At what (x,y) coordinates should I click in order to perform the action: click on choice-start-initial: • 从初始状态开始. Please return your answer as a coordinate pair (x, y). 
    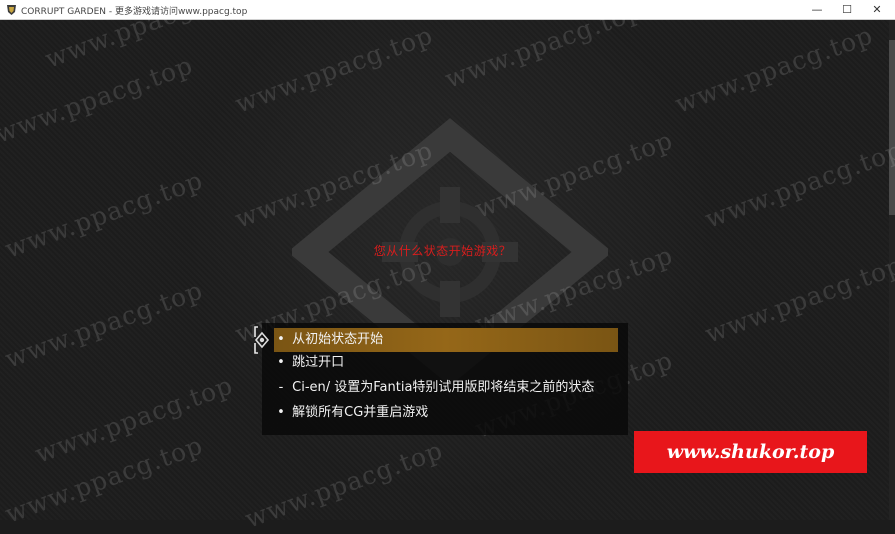
    Looking at the image, I should click on (446, 340).